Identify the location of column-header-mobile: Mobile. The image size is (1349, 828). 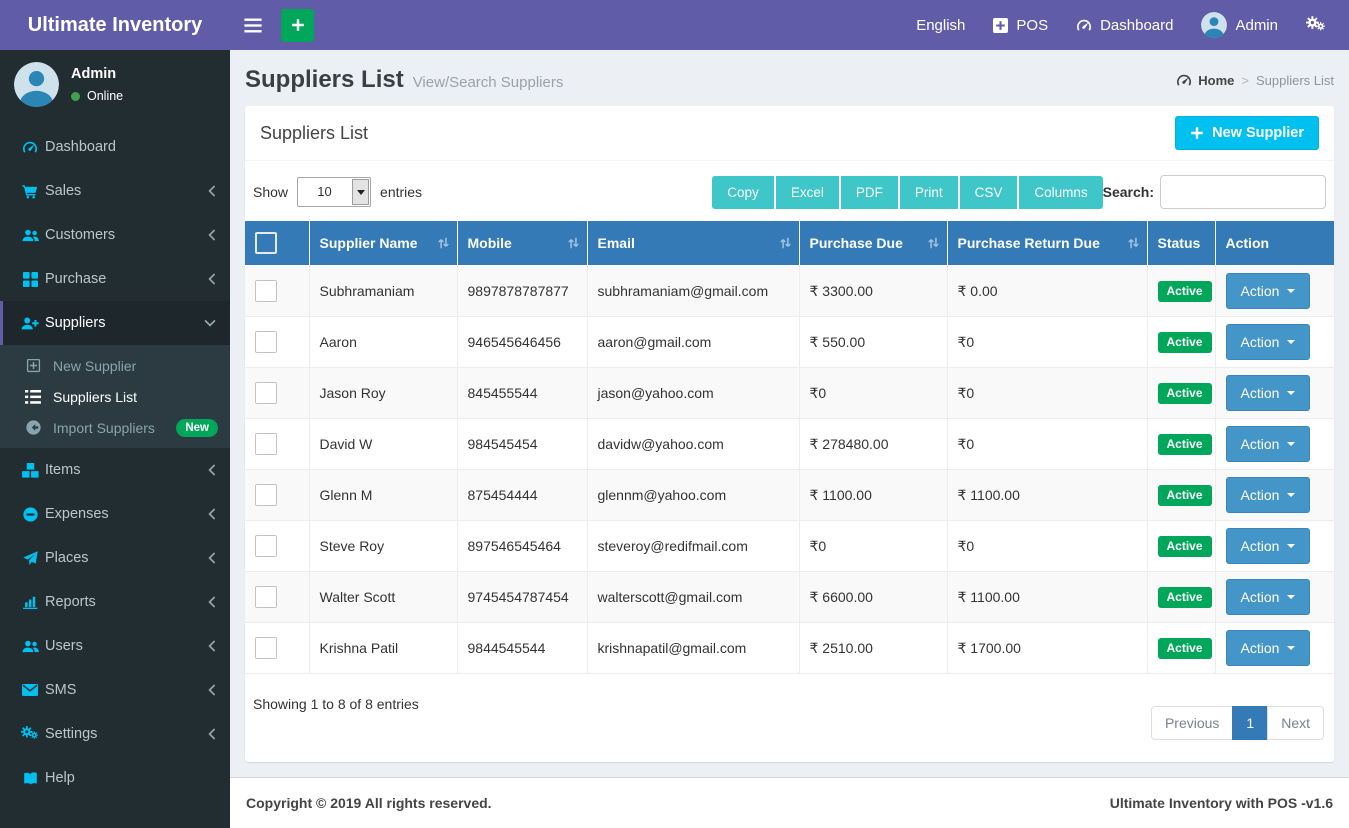
(522, 243).